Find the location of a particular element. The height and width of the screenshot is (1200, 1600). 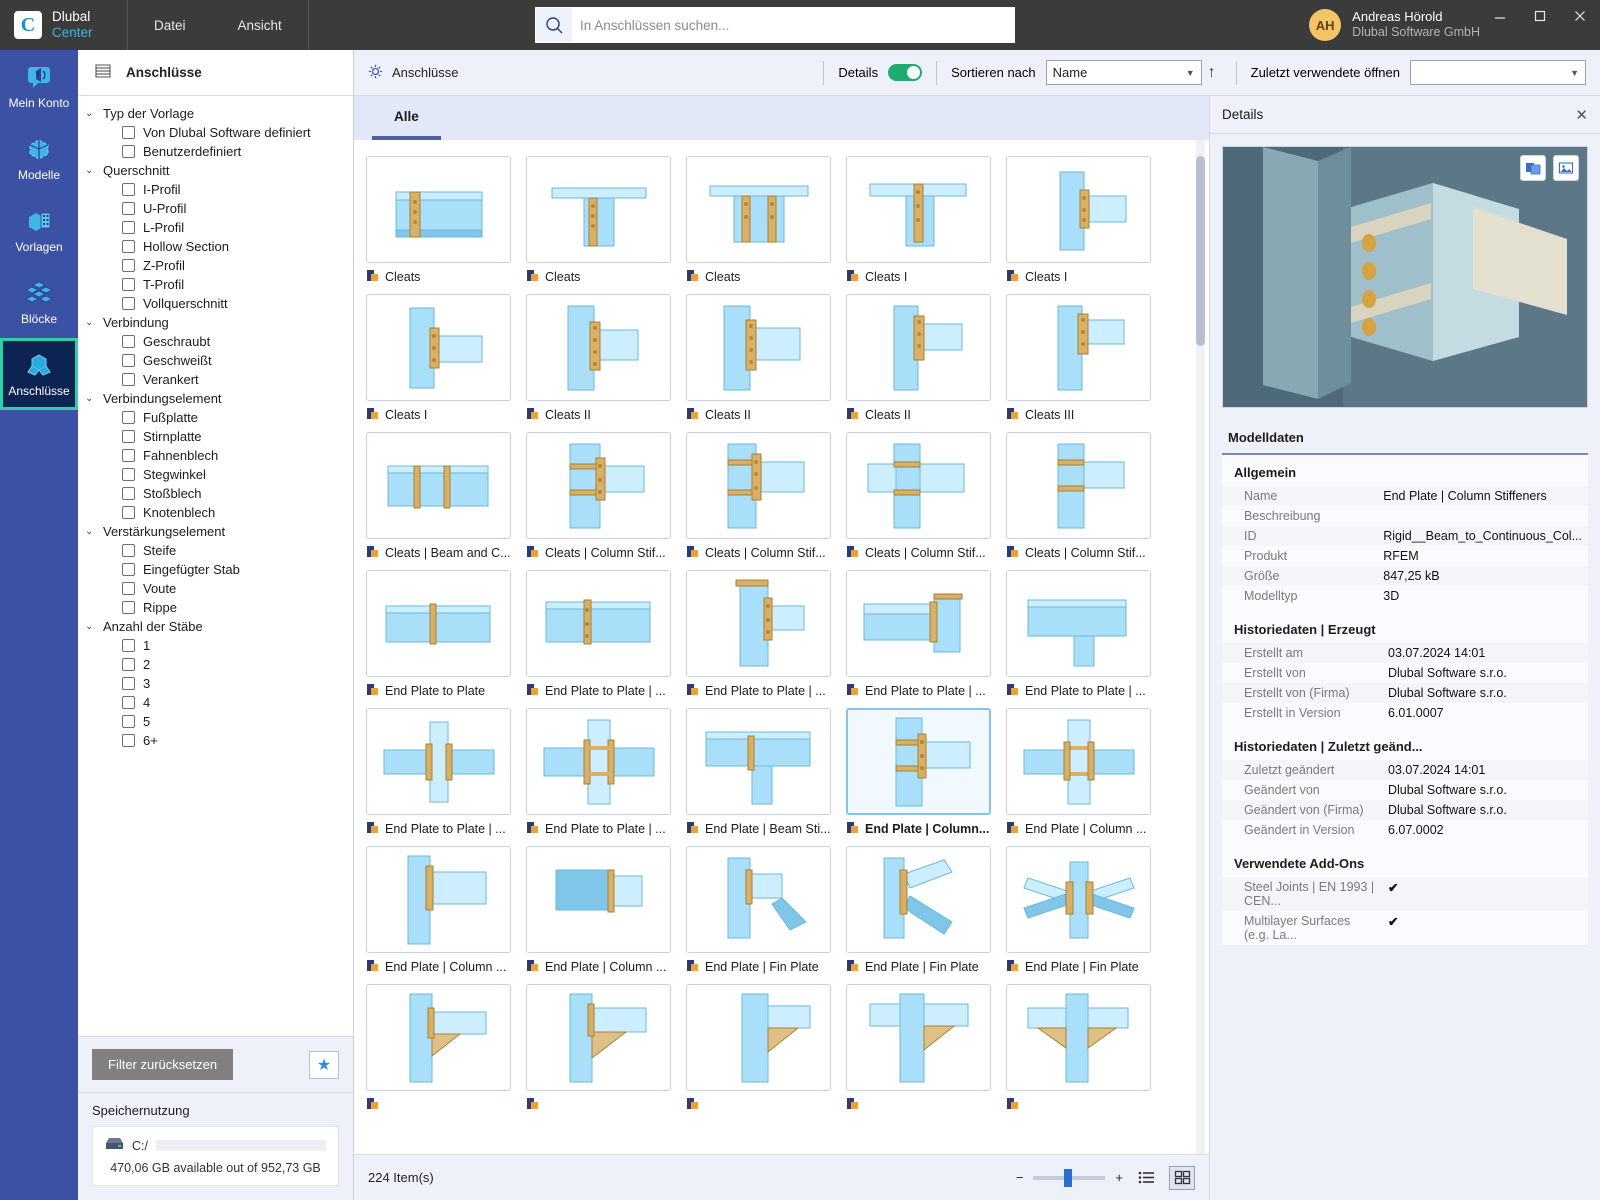

filter-option: Stoßblech is located at coordinates (215, 493).